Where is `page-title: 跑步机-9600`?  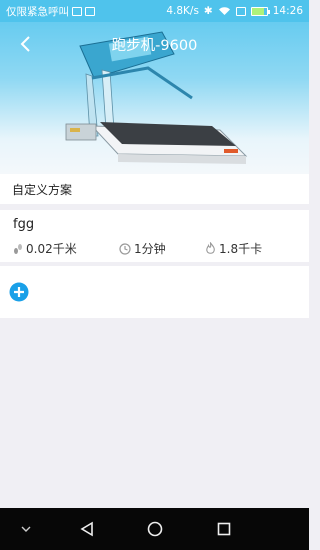 page-title: 跑步机-9600 is located at coordinates (154, 46).